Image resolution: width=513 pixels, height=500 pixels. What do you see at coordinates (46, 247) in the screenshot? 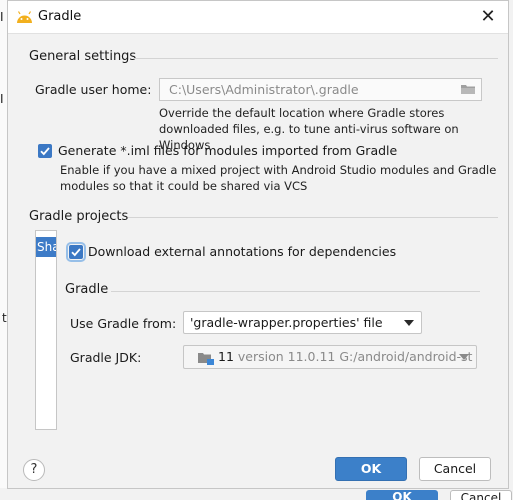
I see `projects-list-selected-item: Sha` at bounding box center [46, 247].